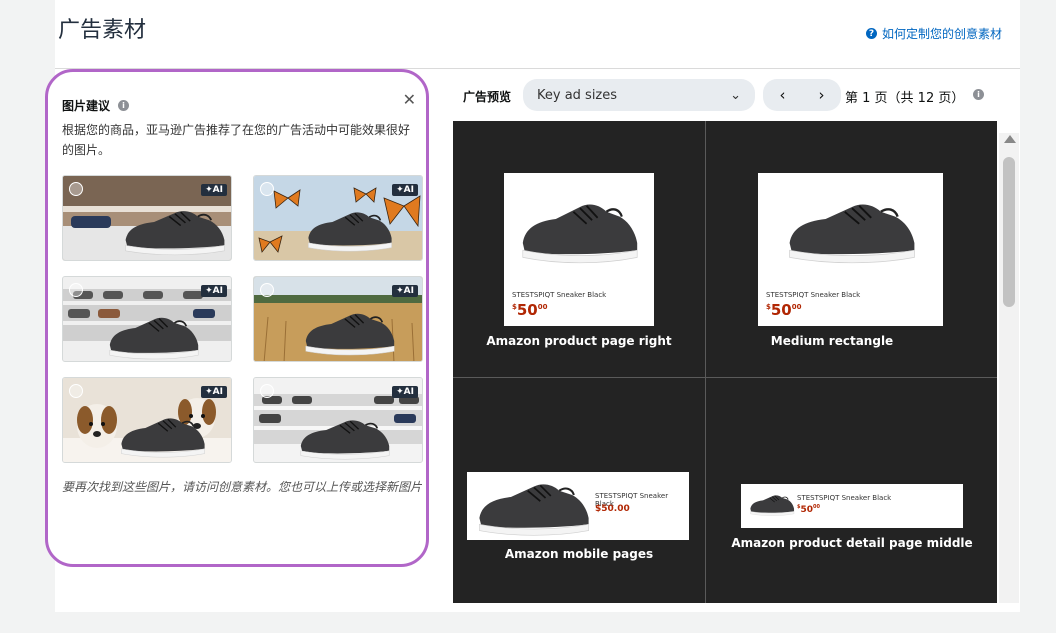 The height and width of the screenshot is (633, 1056). I want to click on close-icon: ✕, so click(409, 100).